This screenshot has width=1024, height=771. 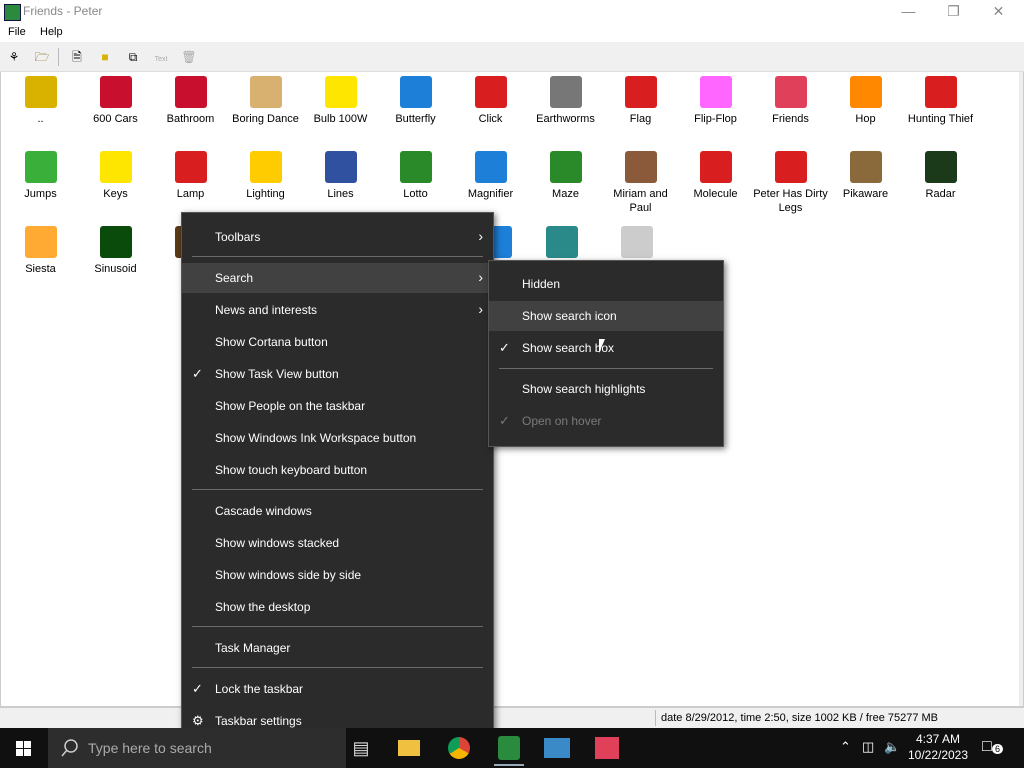 I want to click on copy-icon: ⧉, so click(x=133, y=57).